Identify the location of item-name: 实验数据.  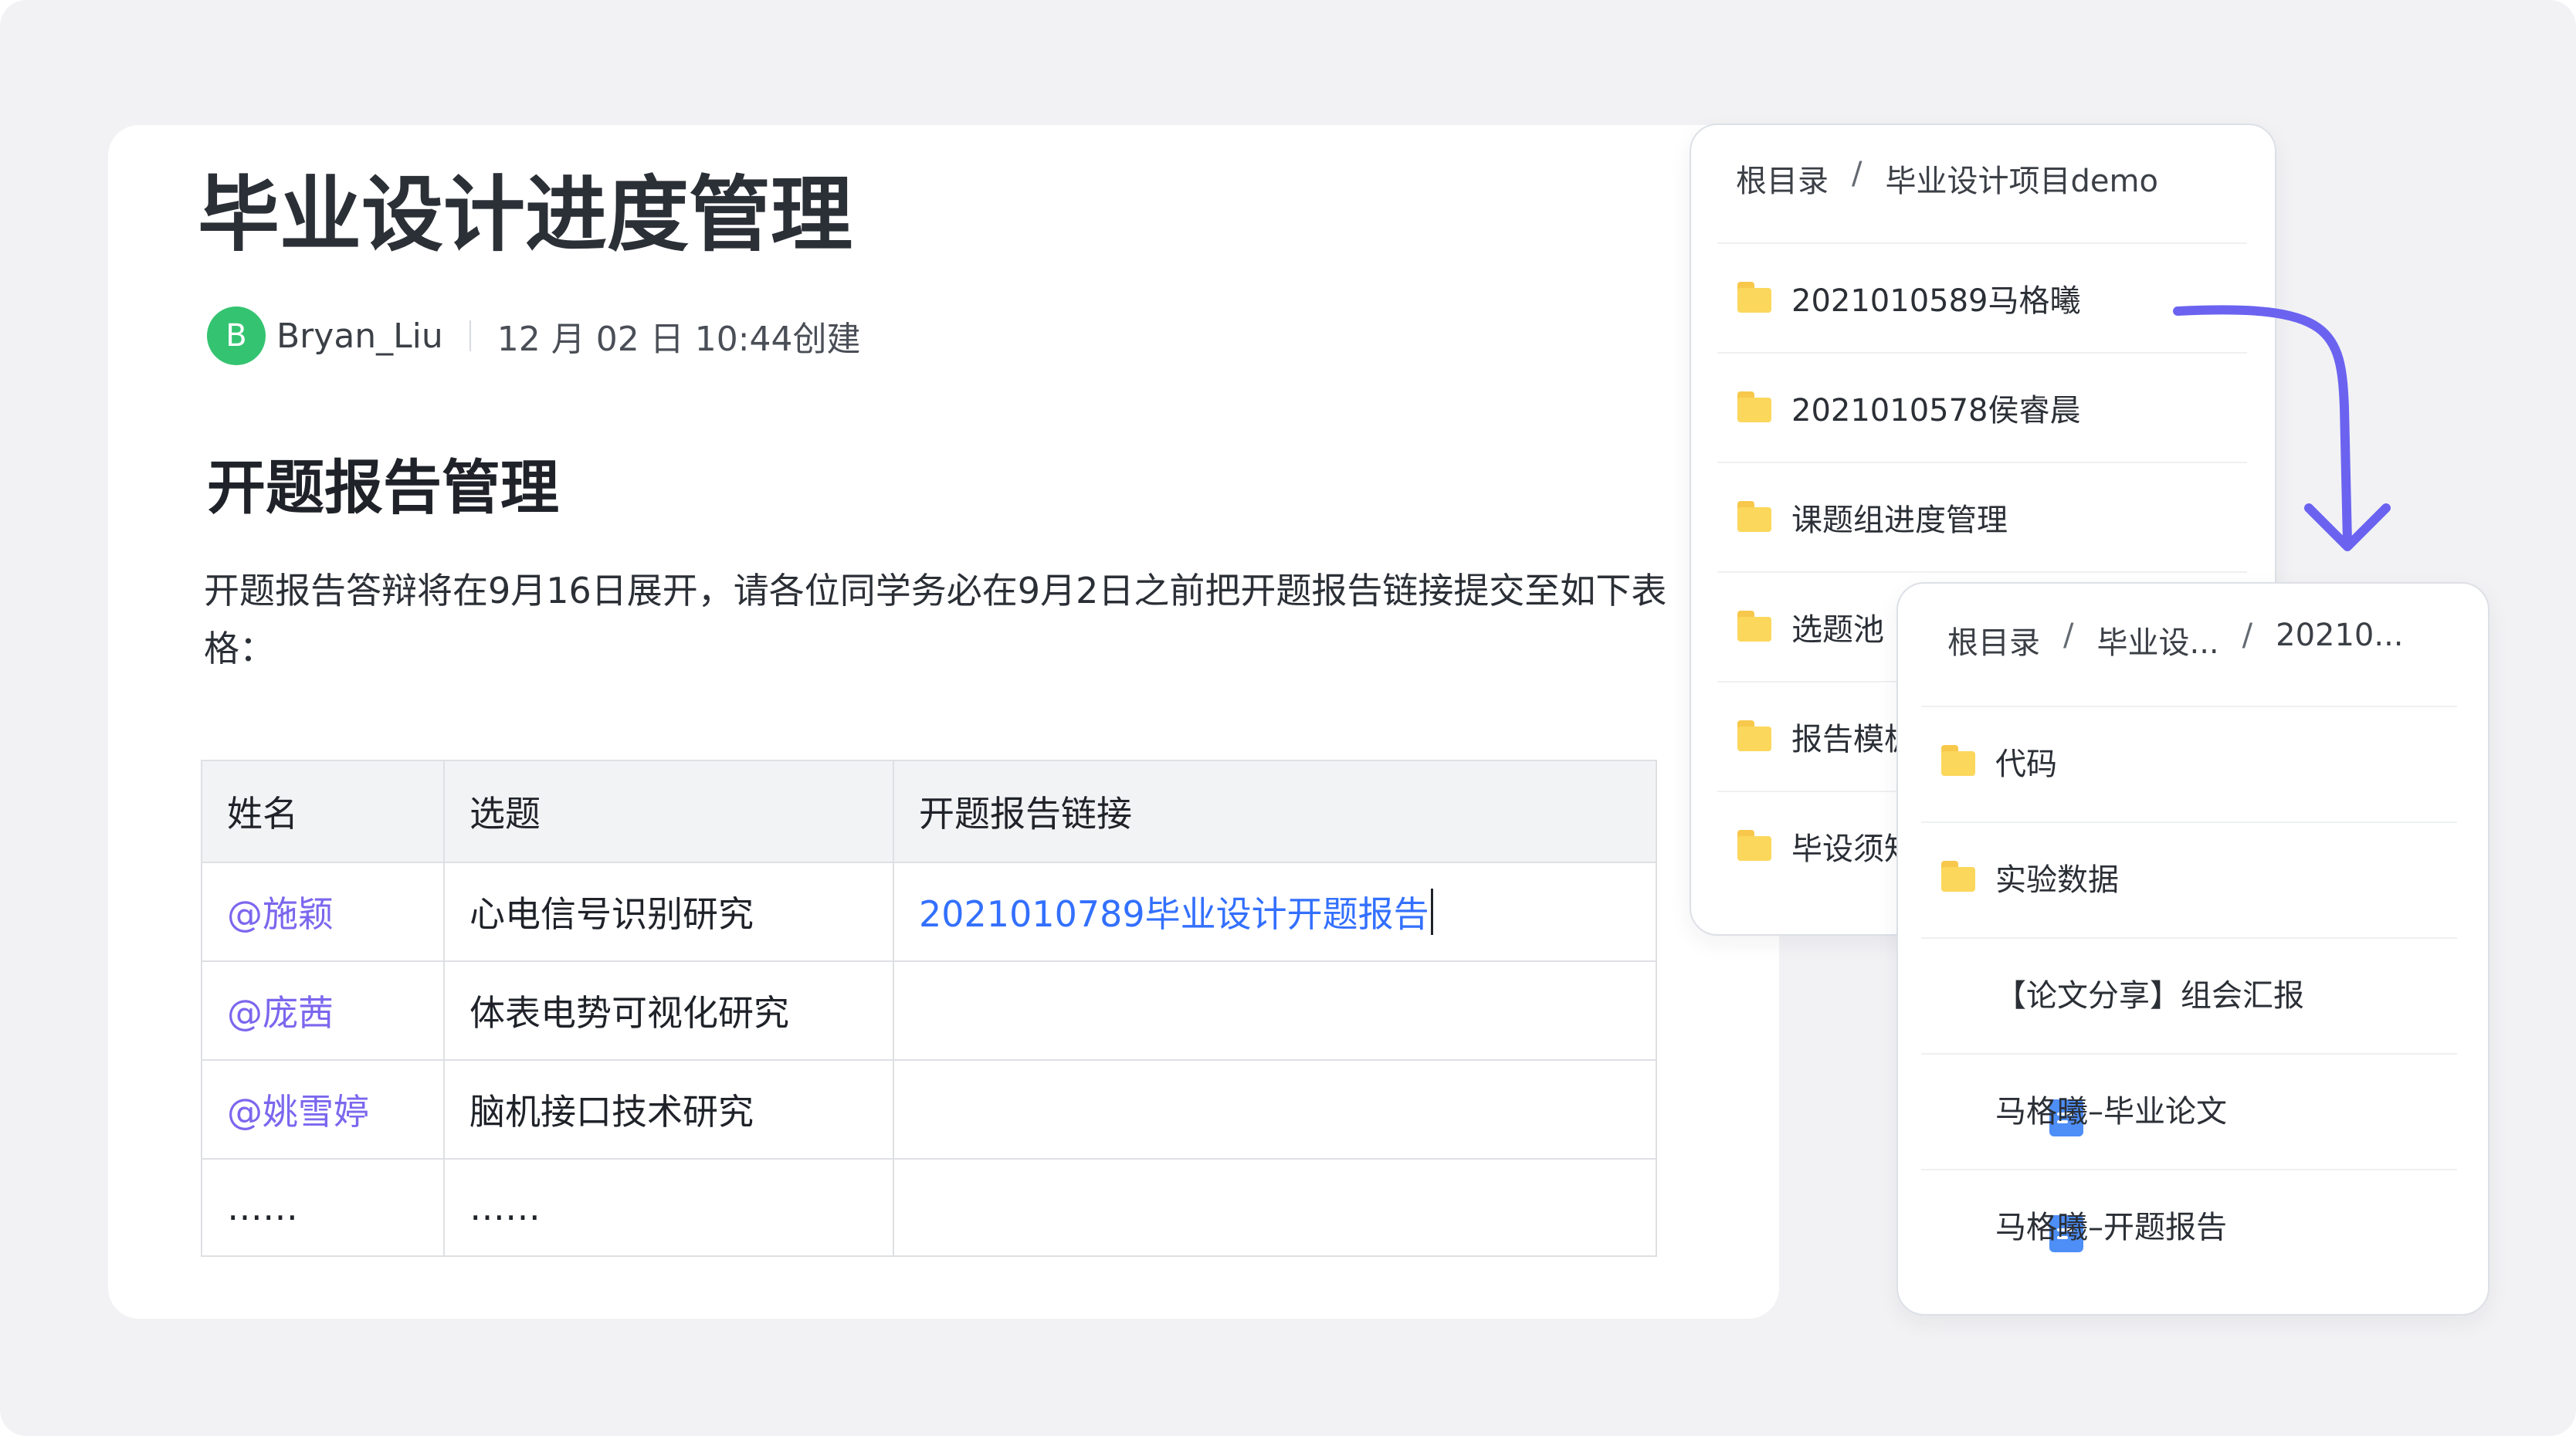
(2057, 880).